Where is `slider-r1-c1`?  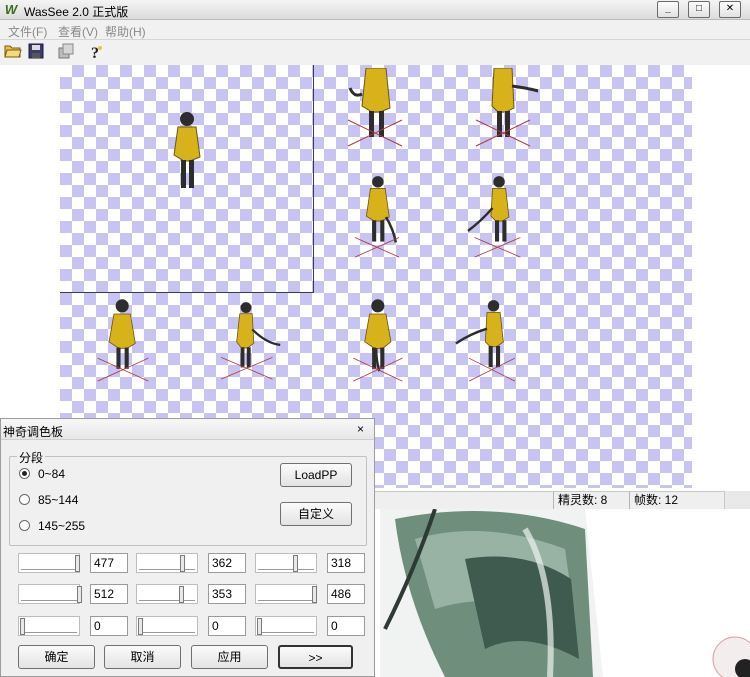 slider-r1-c1 is located at coordinates (49, 563).